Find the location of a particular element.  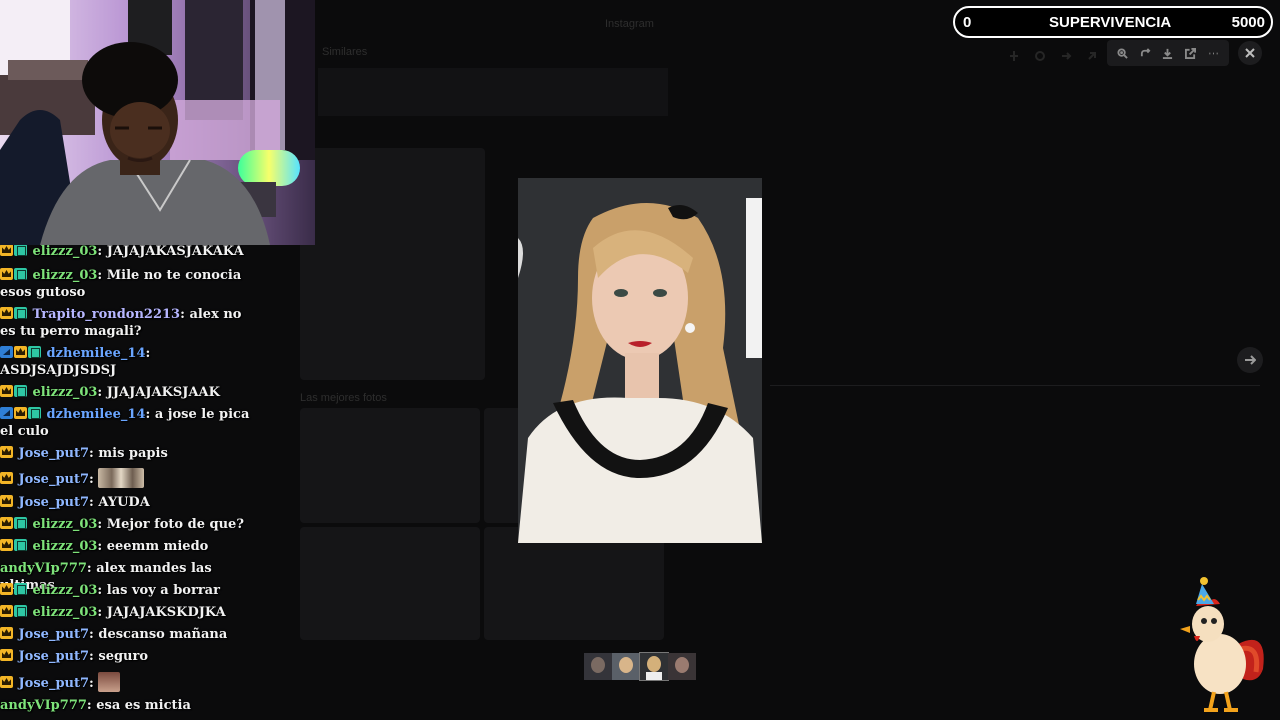

chat-message: Jose_put7: mis papis is located at coordinates (129, 453).